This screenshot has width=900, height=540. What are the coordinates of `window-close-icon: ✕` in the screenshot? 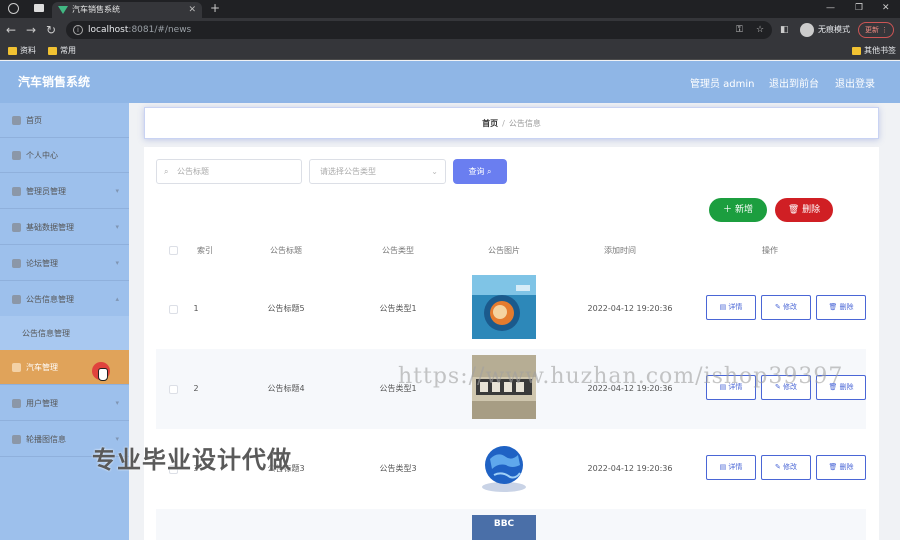 It's located at (886, 8).